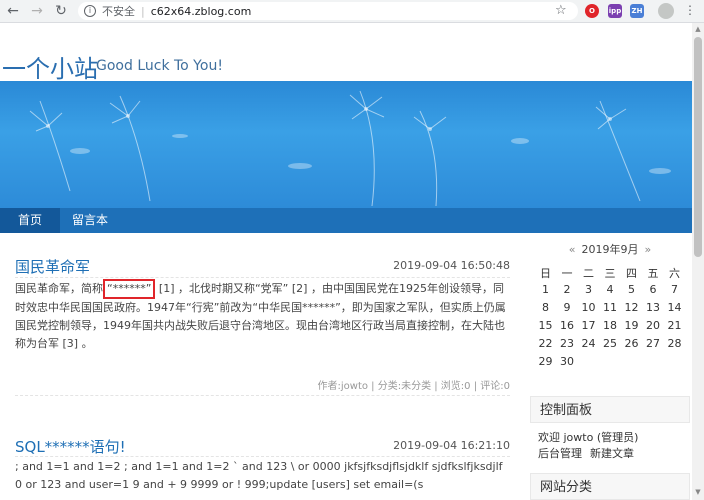  What do you see at coordinates (690, 10) in the screenshot?
I see `browser-menu-icon: ⋮` at bounding box center [690, 10].